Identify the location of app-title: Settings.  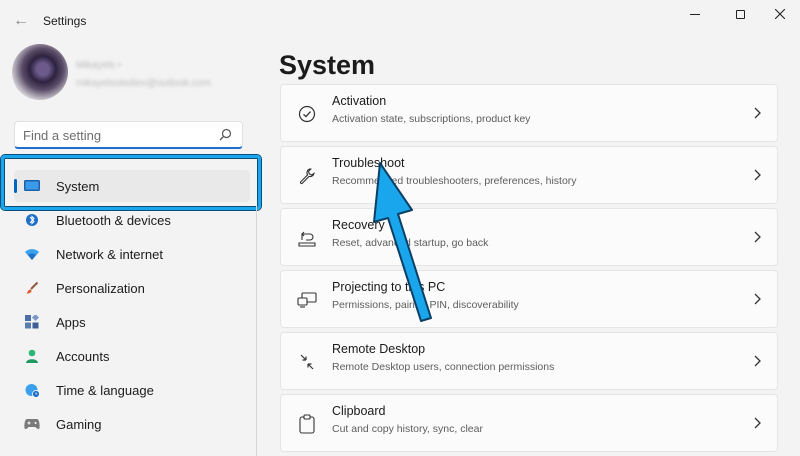
(65, 21).